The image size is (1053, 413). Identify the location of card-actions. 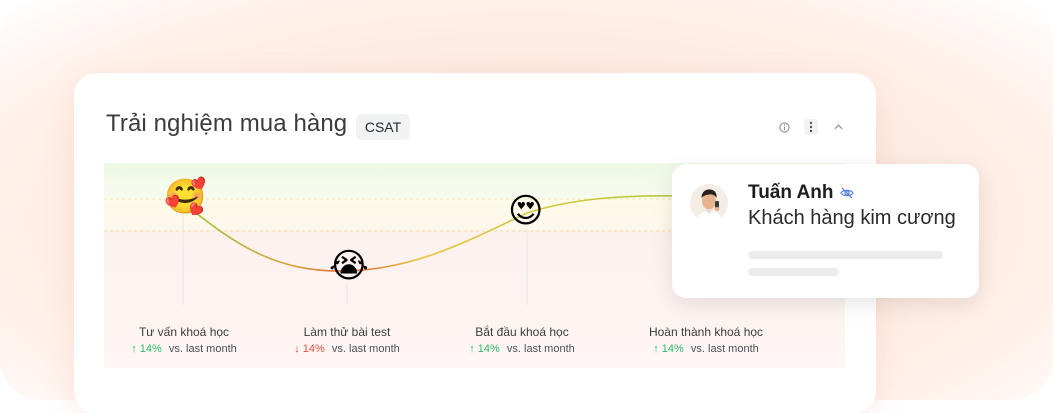
(811, 127).